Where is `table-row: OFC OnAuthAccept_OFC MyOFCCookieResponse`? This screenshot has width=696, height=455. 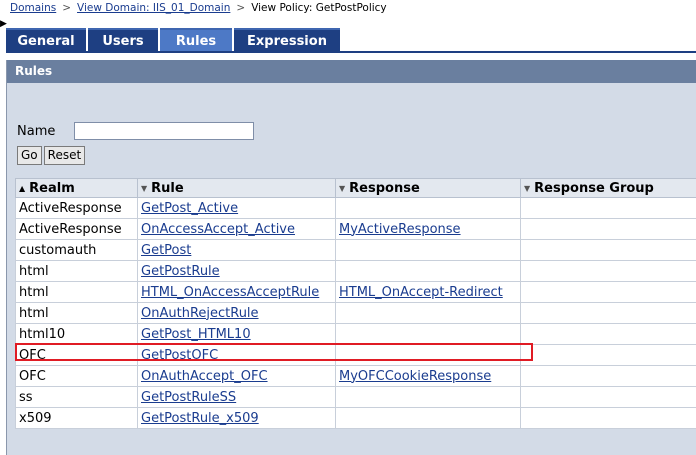
table-row: OFC OnAuthAccept_OFC MyOFCCookieResponse is located at coordinates (355, 376).